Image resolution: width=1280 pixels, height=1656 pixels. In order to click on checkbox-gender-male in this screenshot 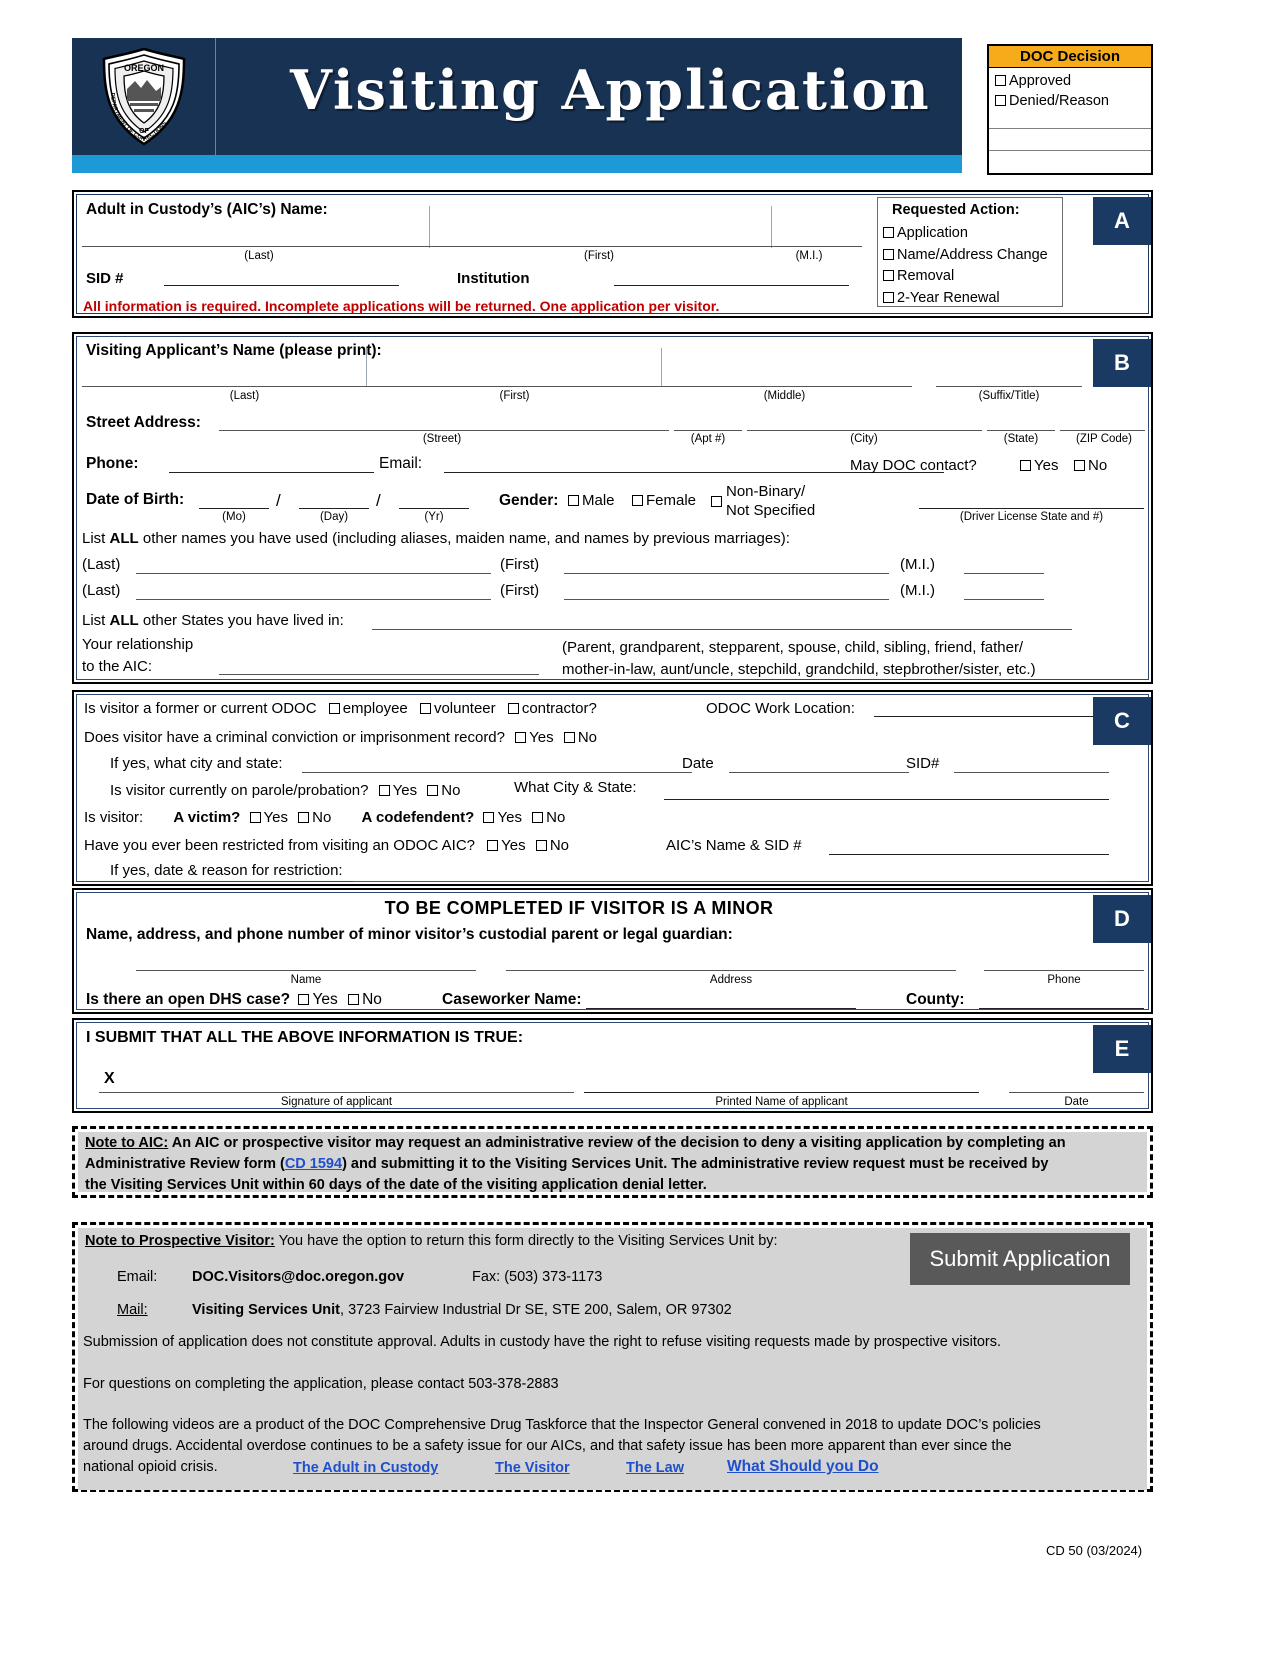, I will do `click(573, 500)`.